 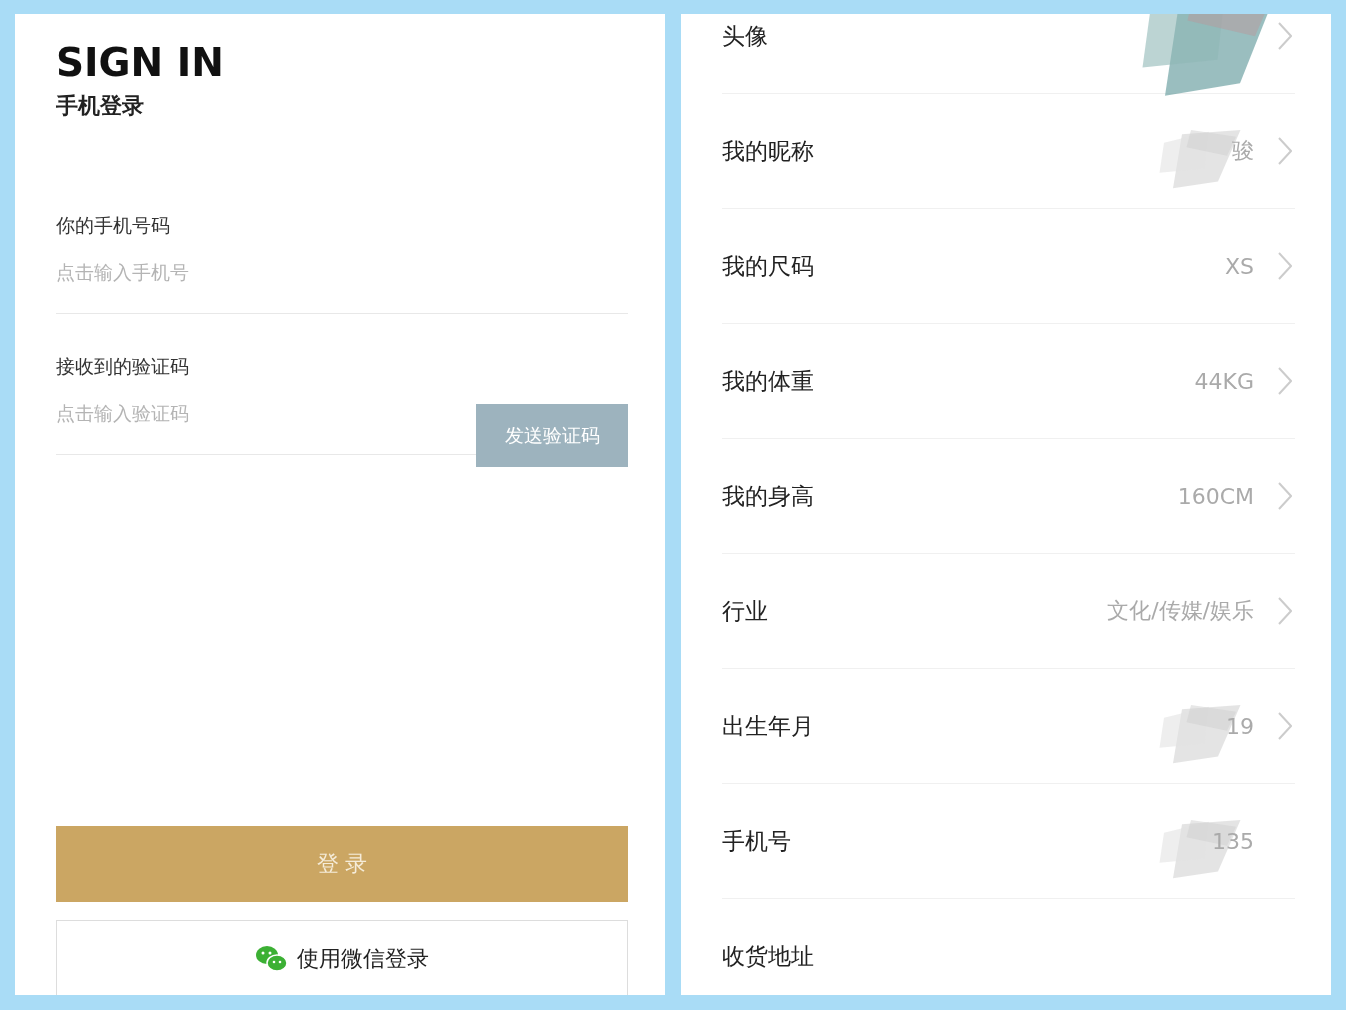 What do you see at coordinates (1239, 266) in the screenshot?
I see `row-value: XS` at bounding box center [1239, 266].